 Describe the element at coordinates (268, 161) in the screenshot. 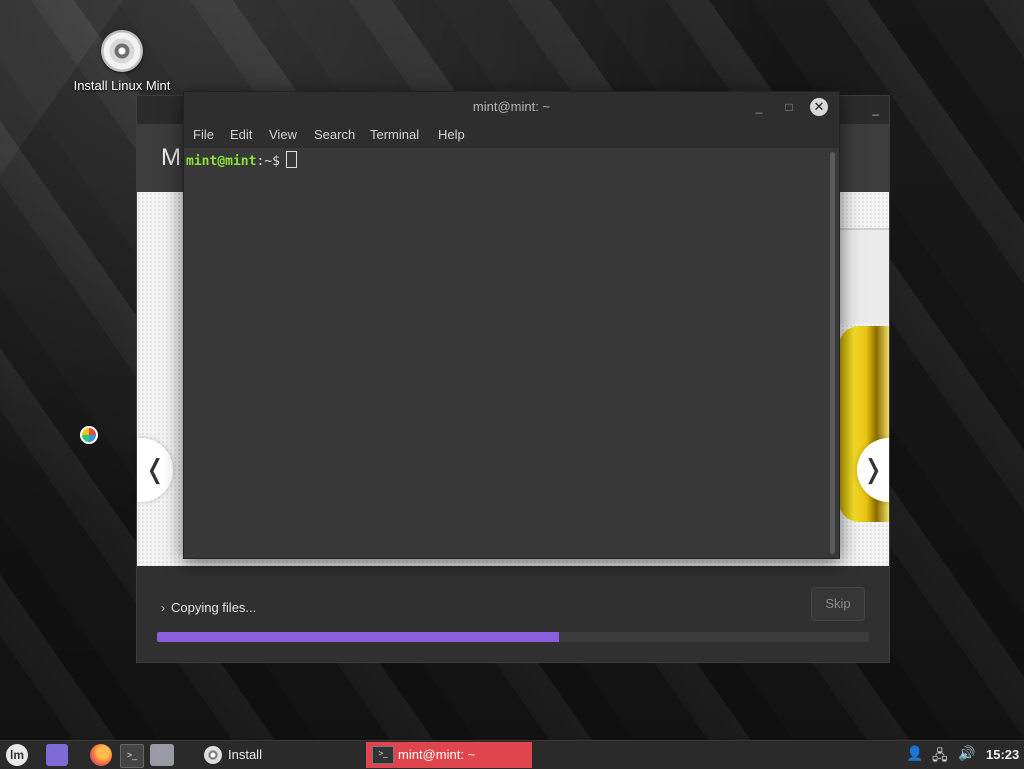

I see `prompt-path: :~$` at that location.